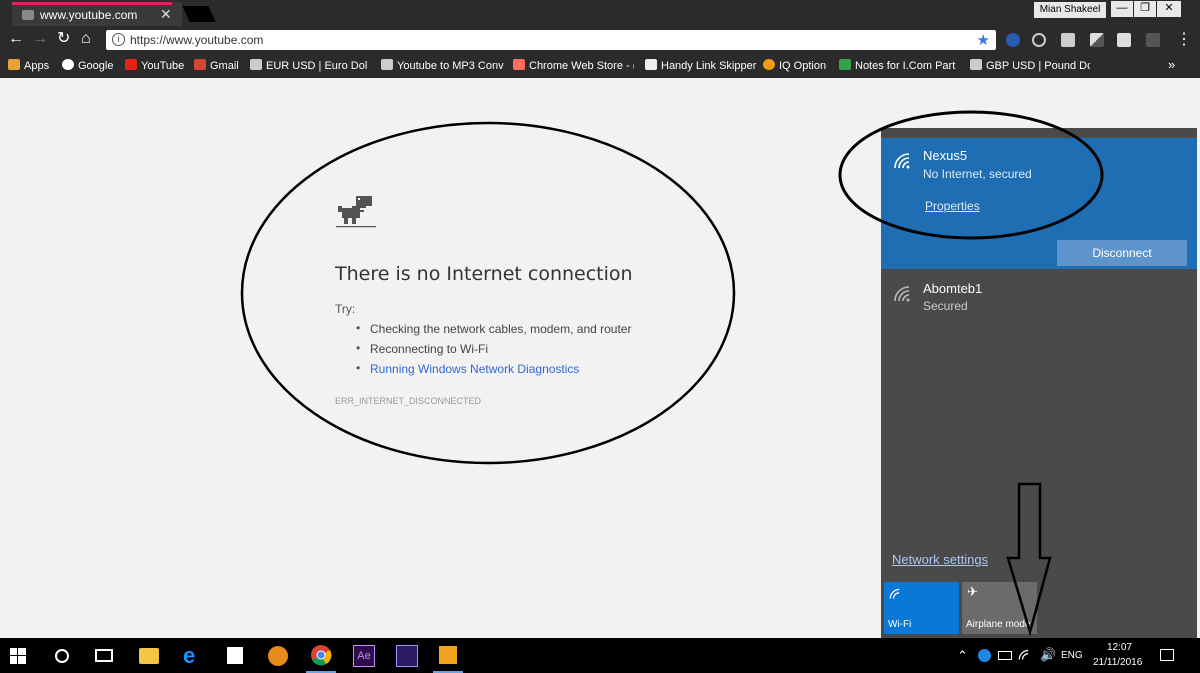 The width and height of the screenshot is (1200, 673). What do you see at coordinates (977, 174) in the screenshot?
I see `network-status: No Internet, secured` at bounding box center [977, 174].